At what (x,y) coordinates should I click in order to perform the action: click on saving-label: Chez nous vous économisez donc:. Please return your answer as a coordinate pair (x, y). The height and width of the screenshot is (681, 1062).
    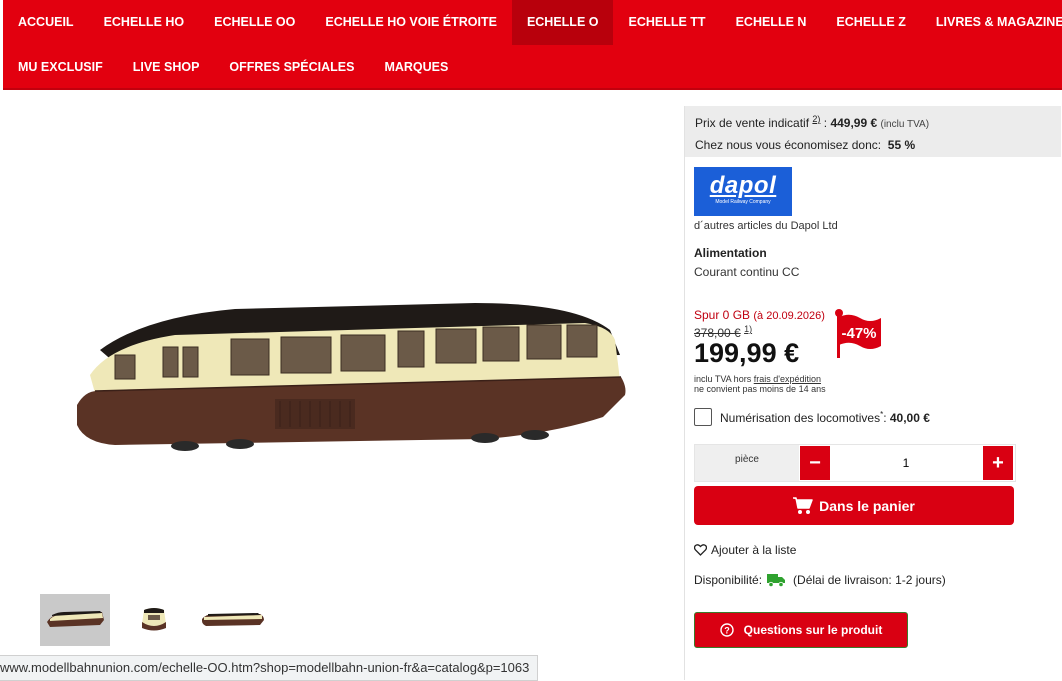
    Looking at the image, I should click on (788, 145).